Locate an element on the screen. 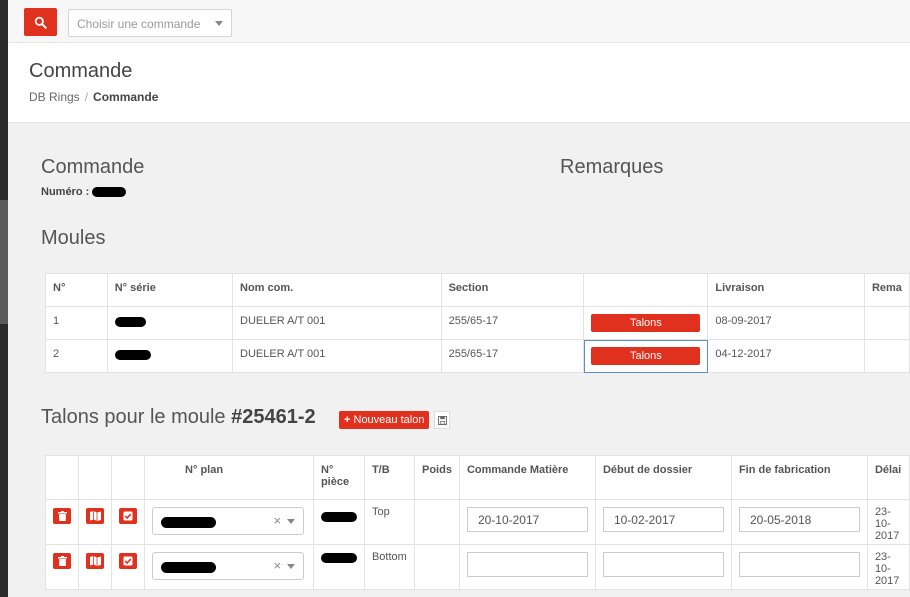 The width and height of the screenshot is (910, 597). col-header: Rema is located at coordinates (886, 290).